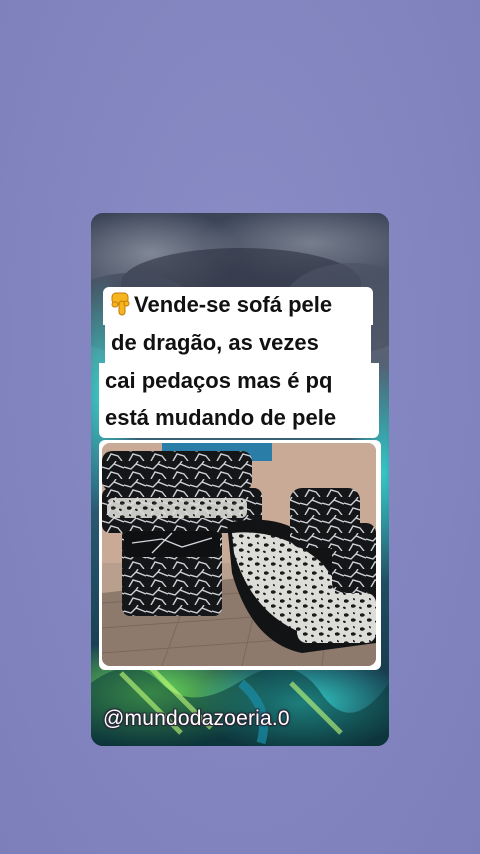  What do you see at coordinates (121, 304) in the screenshot?
I see `pointing-down-hand-icon` at bounding box center [121, 304].